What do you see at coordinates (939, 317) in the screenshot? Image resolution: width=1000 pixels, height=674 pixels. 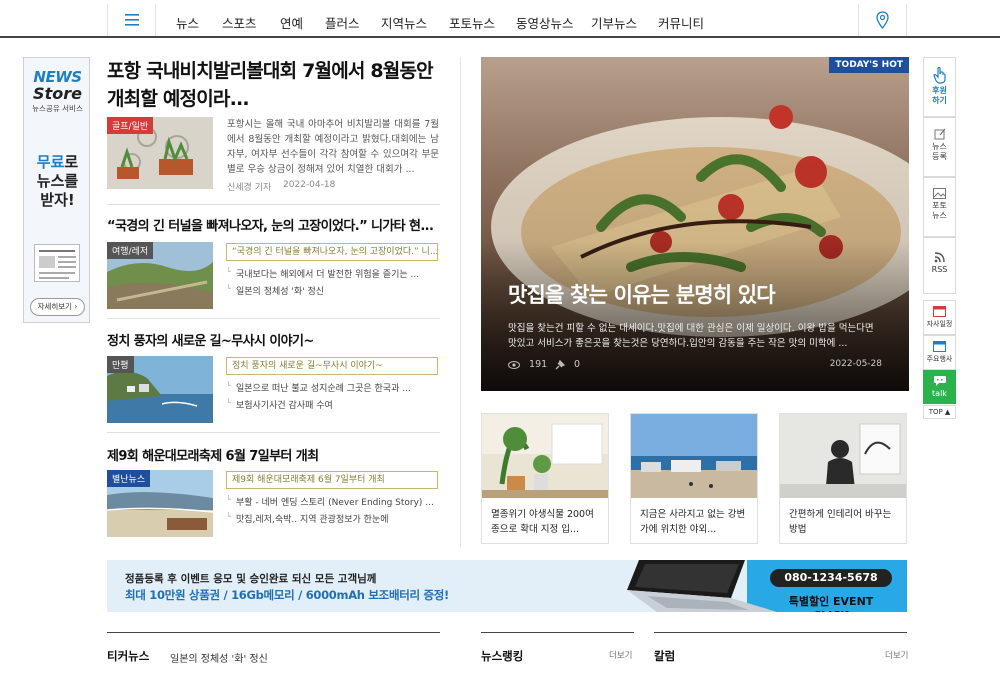 I see `schedule-button: 자사일정` at bounding box center [939, 317].